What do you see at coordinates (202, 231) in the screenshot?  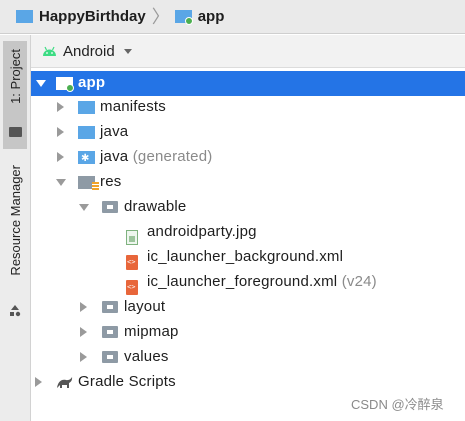 I see `tree-item-label: androidparty.jpg` at bounding box center [202, 231].